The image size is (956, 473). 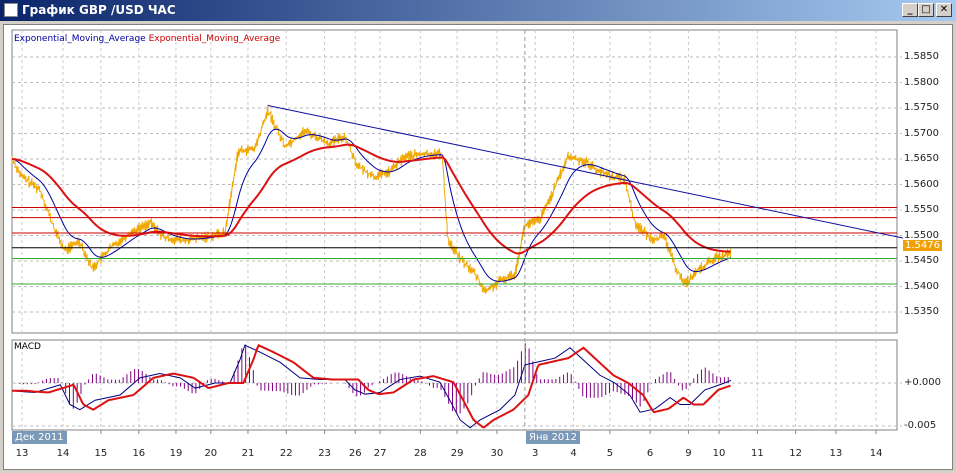 I want to click on price-axis-label: 1.5500, so click(x=921, y=235).